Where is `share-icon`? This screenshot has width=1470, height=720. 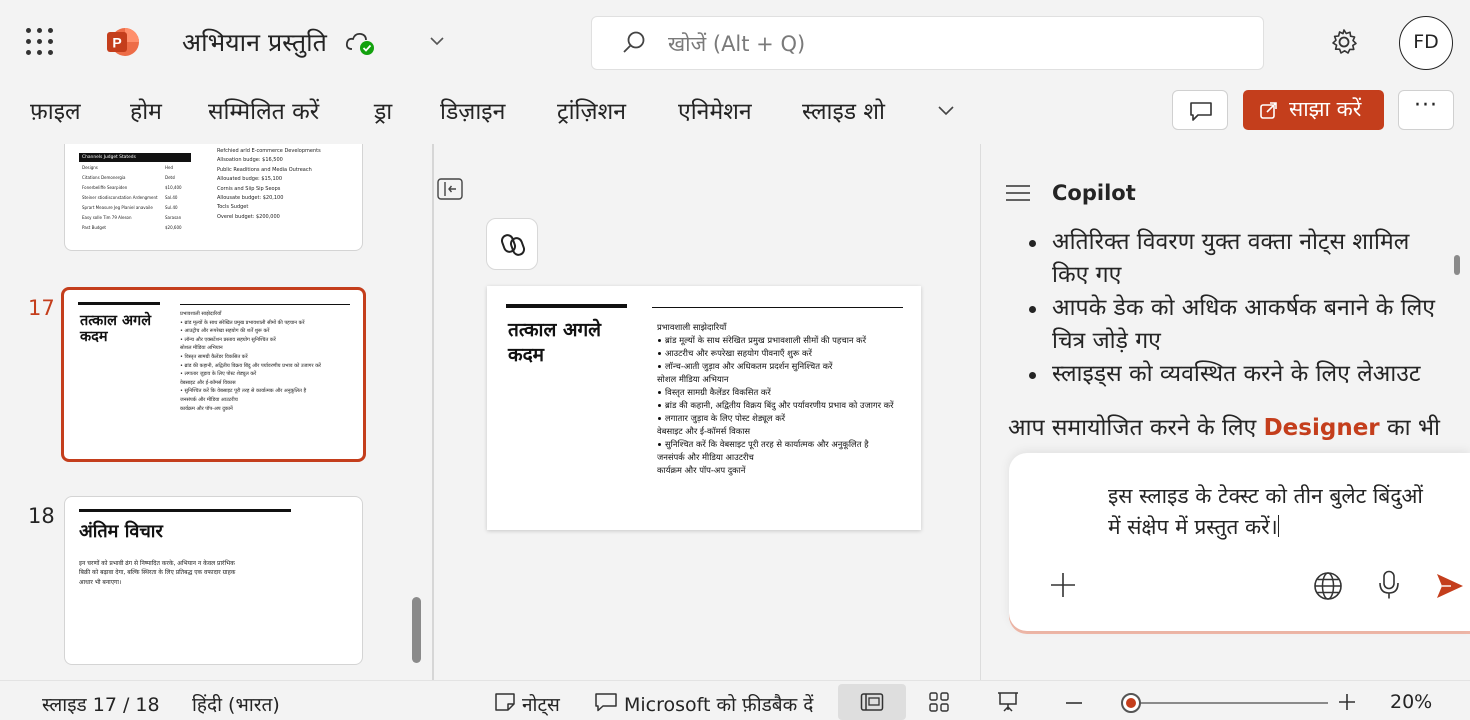 share-icon is located at coordinates (1268, 110).